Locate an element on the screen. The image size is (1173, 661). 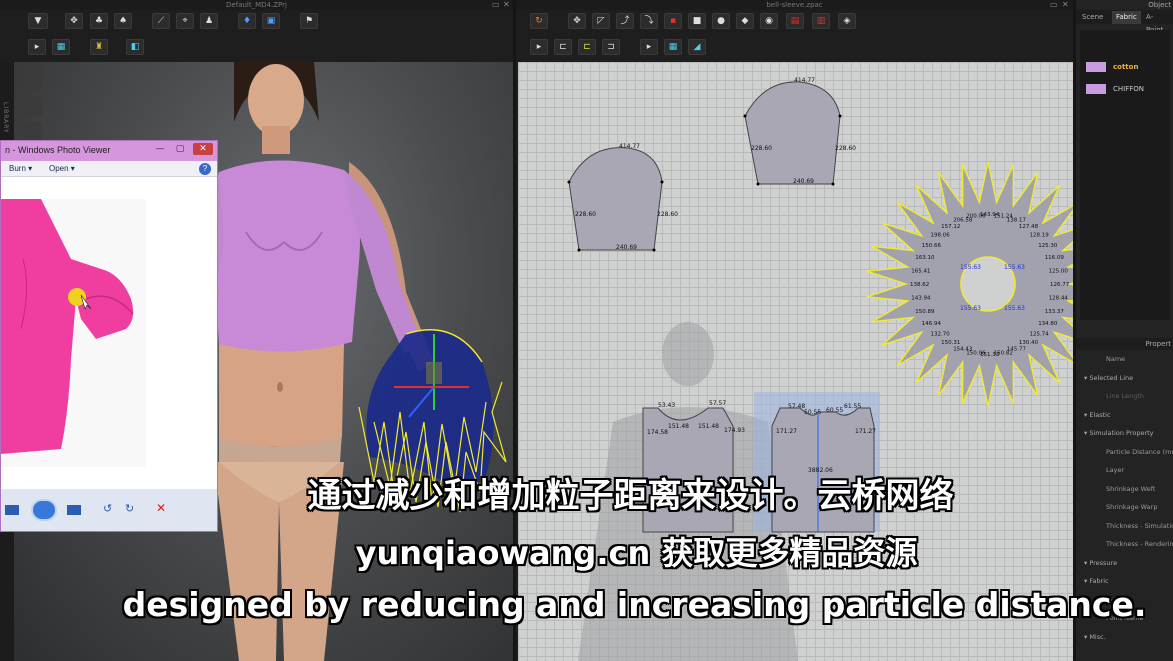
ruffle-edge-length-label: 150.31 is located at coordinates (950, 343).